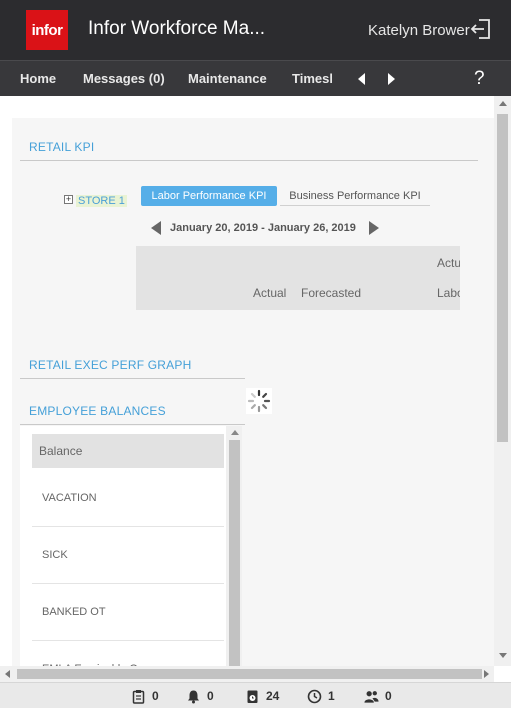 The height and width of the screenshot is (708, 511). I want to click on sign-out-icon, so click(481, 29).